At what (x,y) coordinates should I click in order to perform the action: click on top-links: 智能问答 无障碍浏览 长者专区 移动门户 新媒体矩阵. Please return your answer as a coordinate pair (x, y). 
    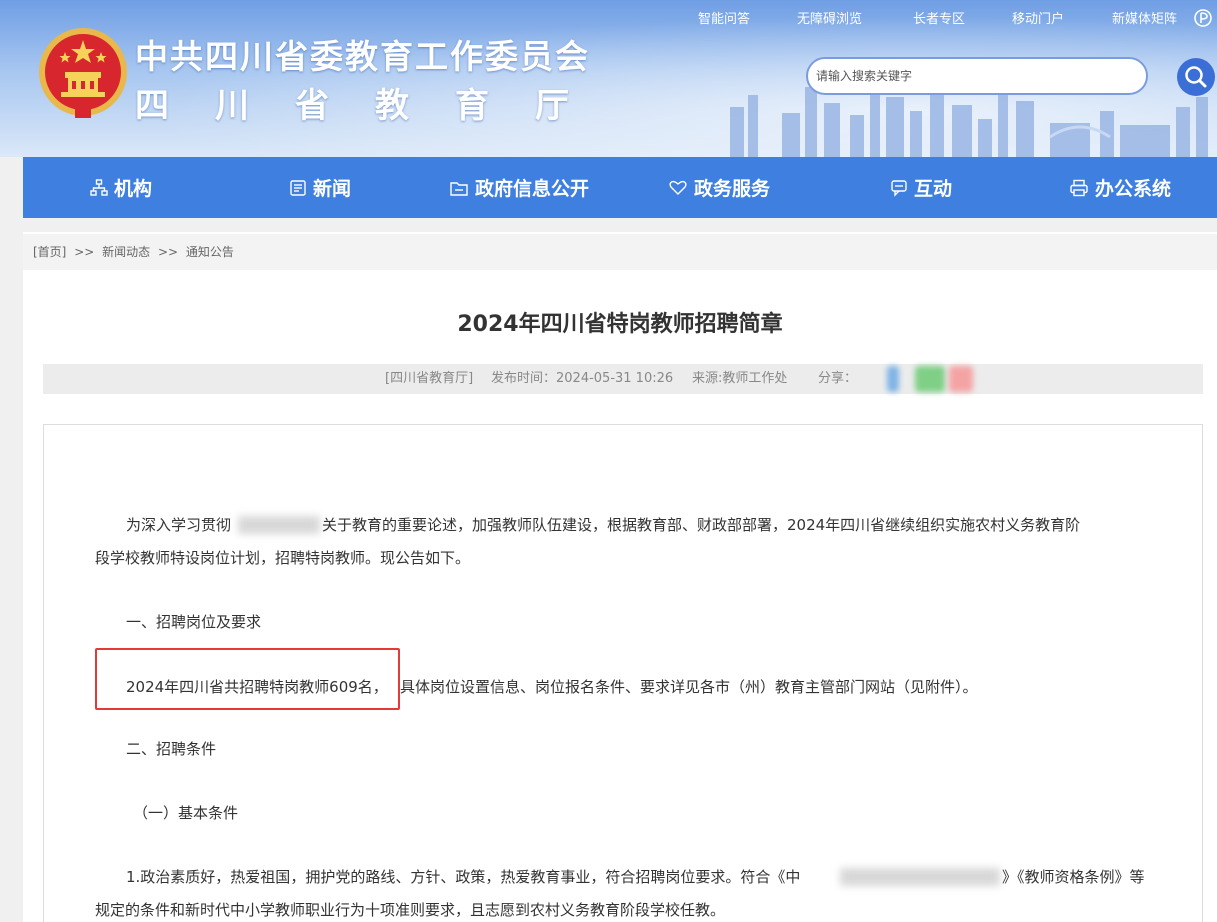
    Looking at the image, I should click on (948, 18).